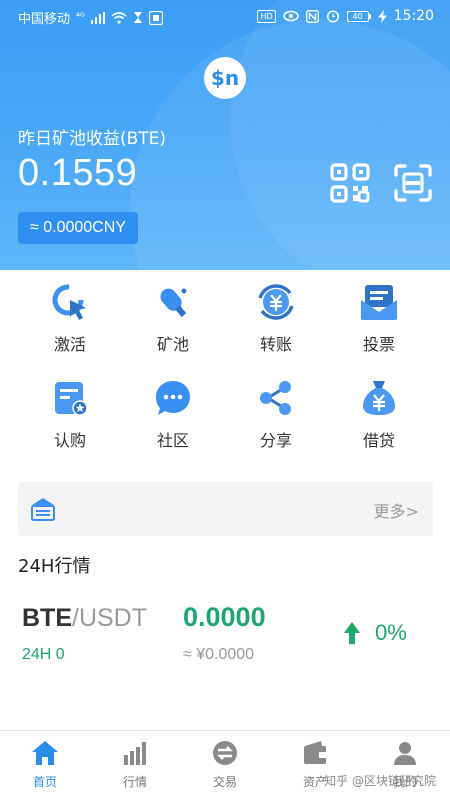 The width and height of the screenshot is (450, 800). Describe the element at coordinates (43, 509) in the screenshot. I see `announcement-icon` at that location.